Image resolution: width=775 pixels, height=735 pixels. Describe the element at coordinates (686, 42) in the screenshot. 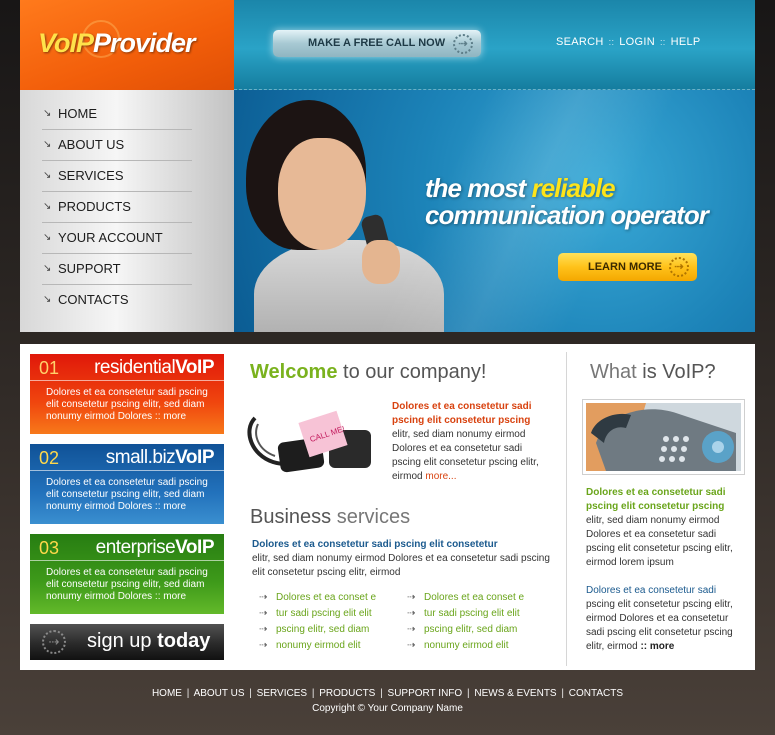

I see `help-link: HELP` at that location.